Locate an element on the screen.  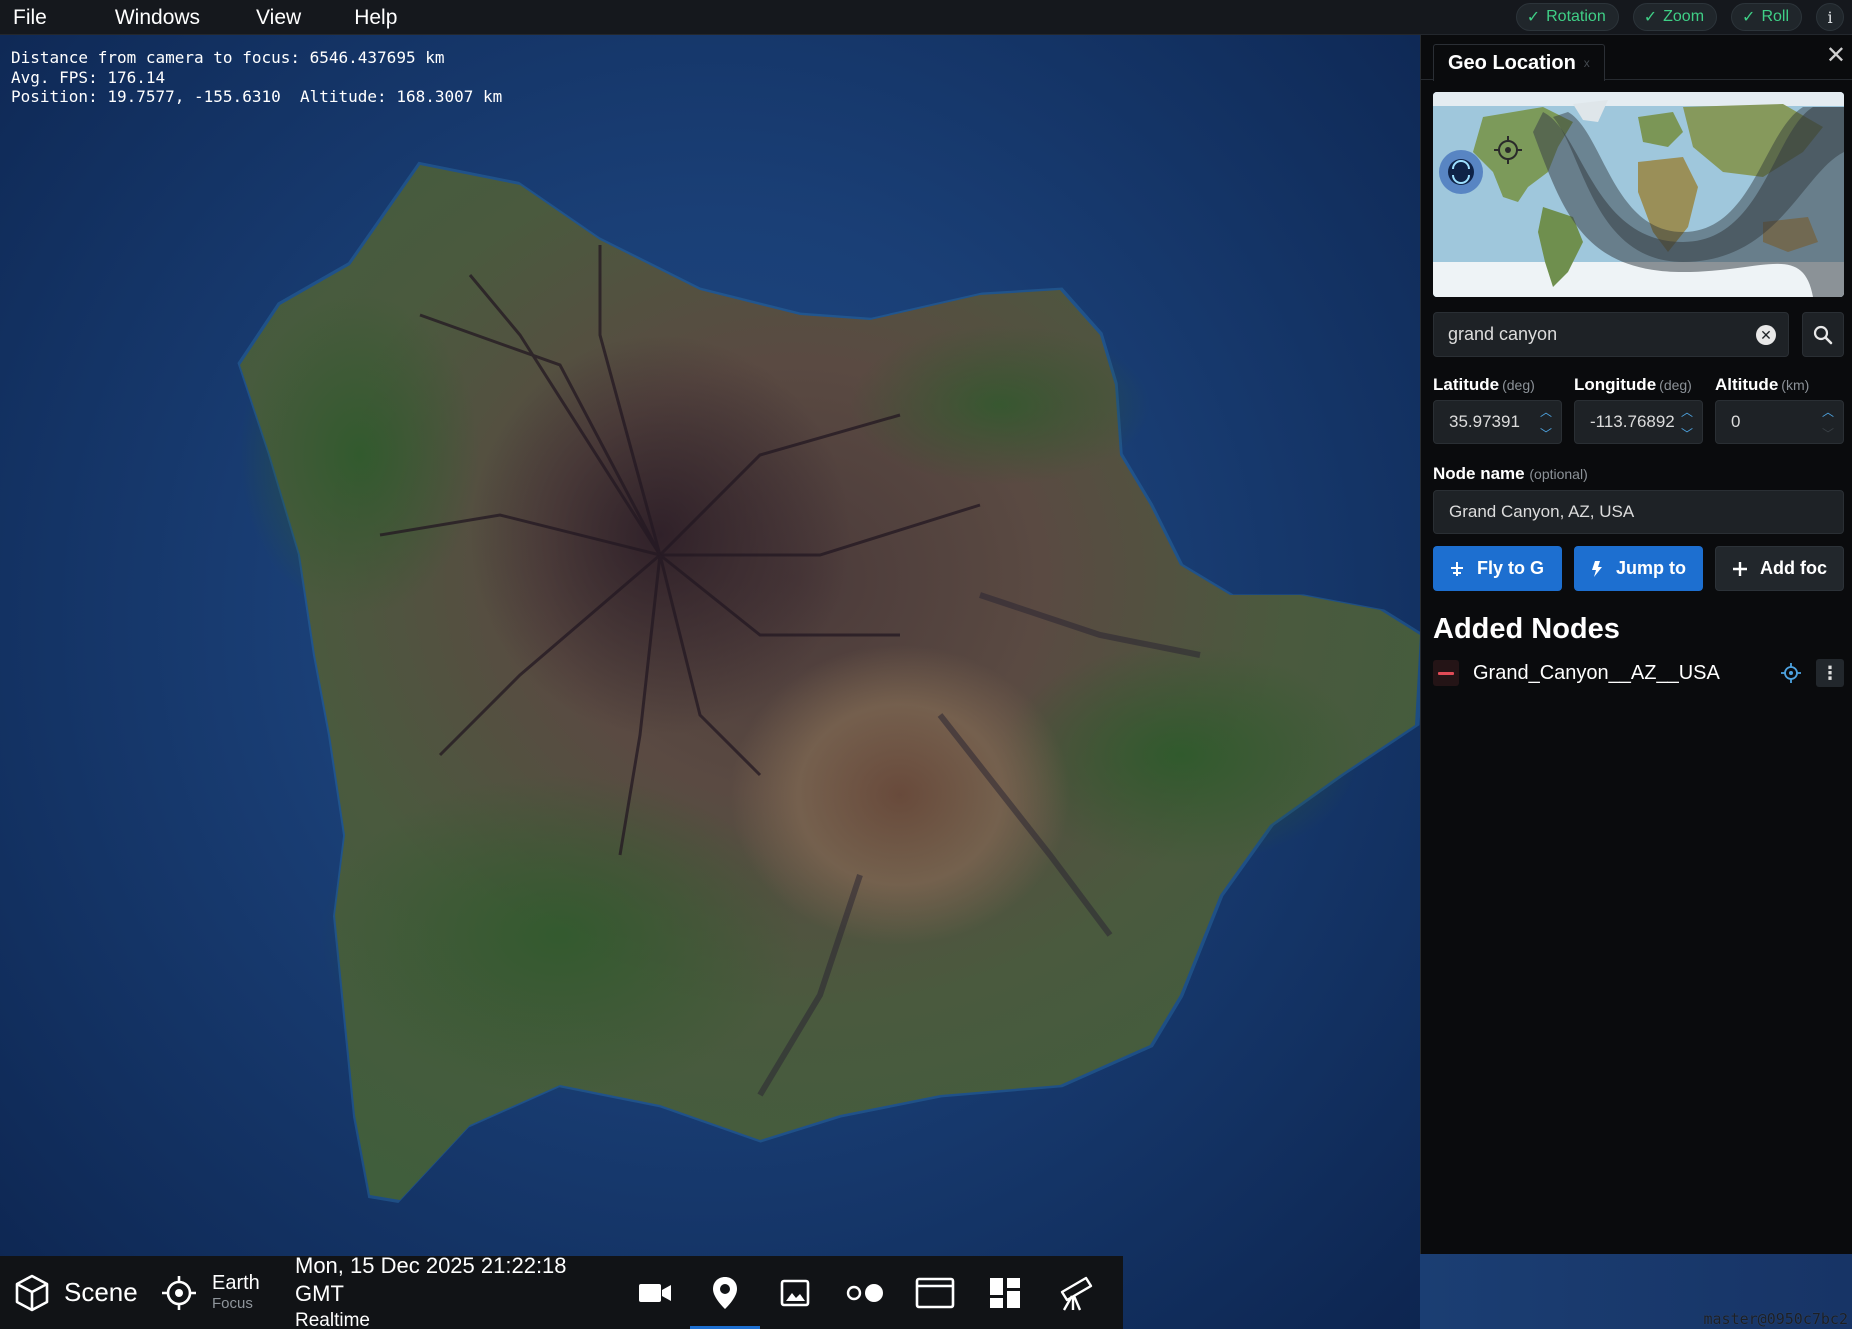
close-icon: ✕ is located at coordinates (1836, 55).